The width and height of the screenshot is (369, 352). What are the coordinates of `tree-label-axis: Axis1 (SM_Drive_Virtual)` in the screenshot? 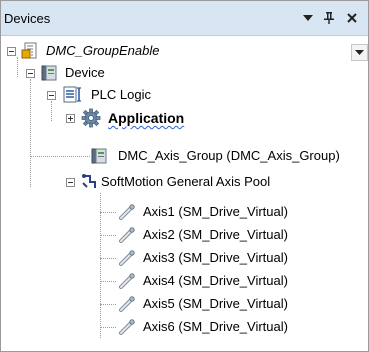 It's located at (215, 211).